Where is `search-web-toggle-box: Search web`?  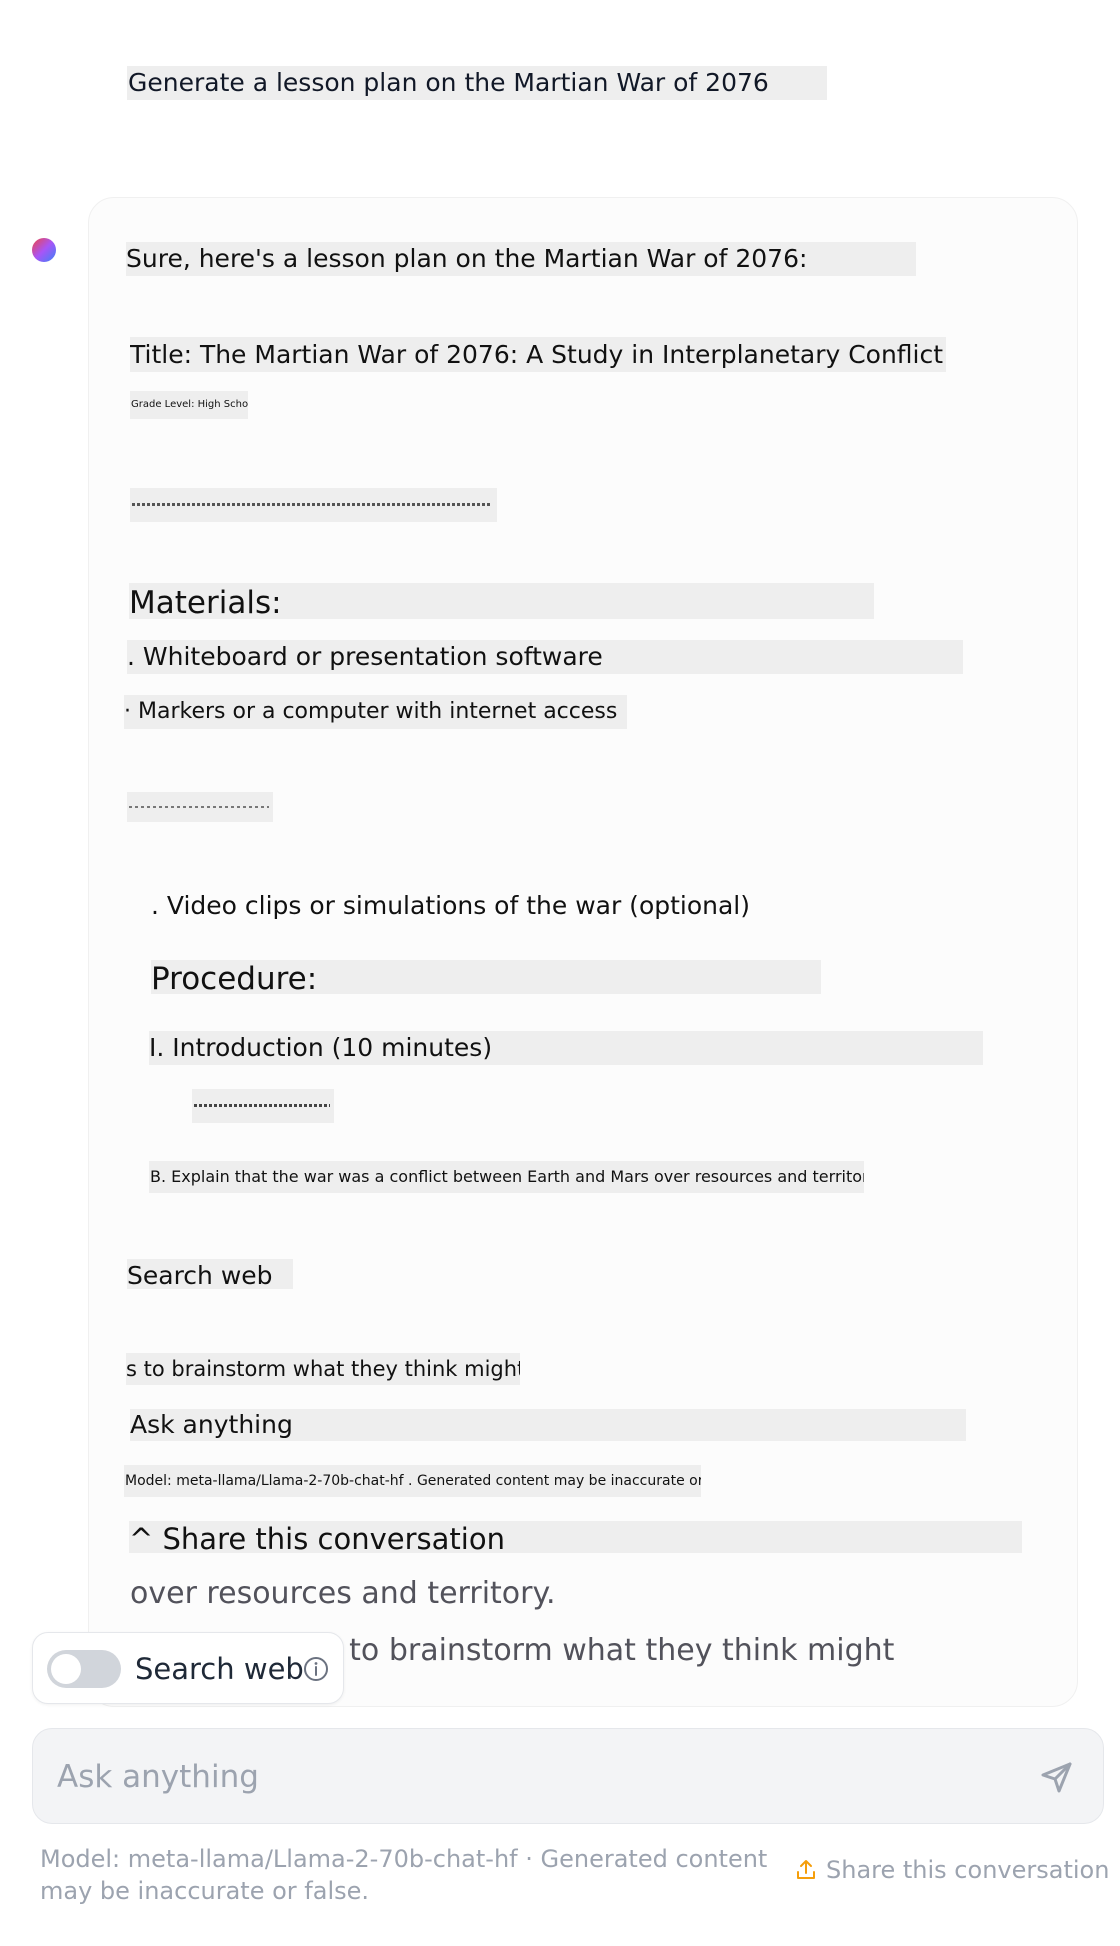 search-web-toggle-box: Search web is located at coordinates (188, 1668).